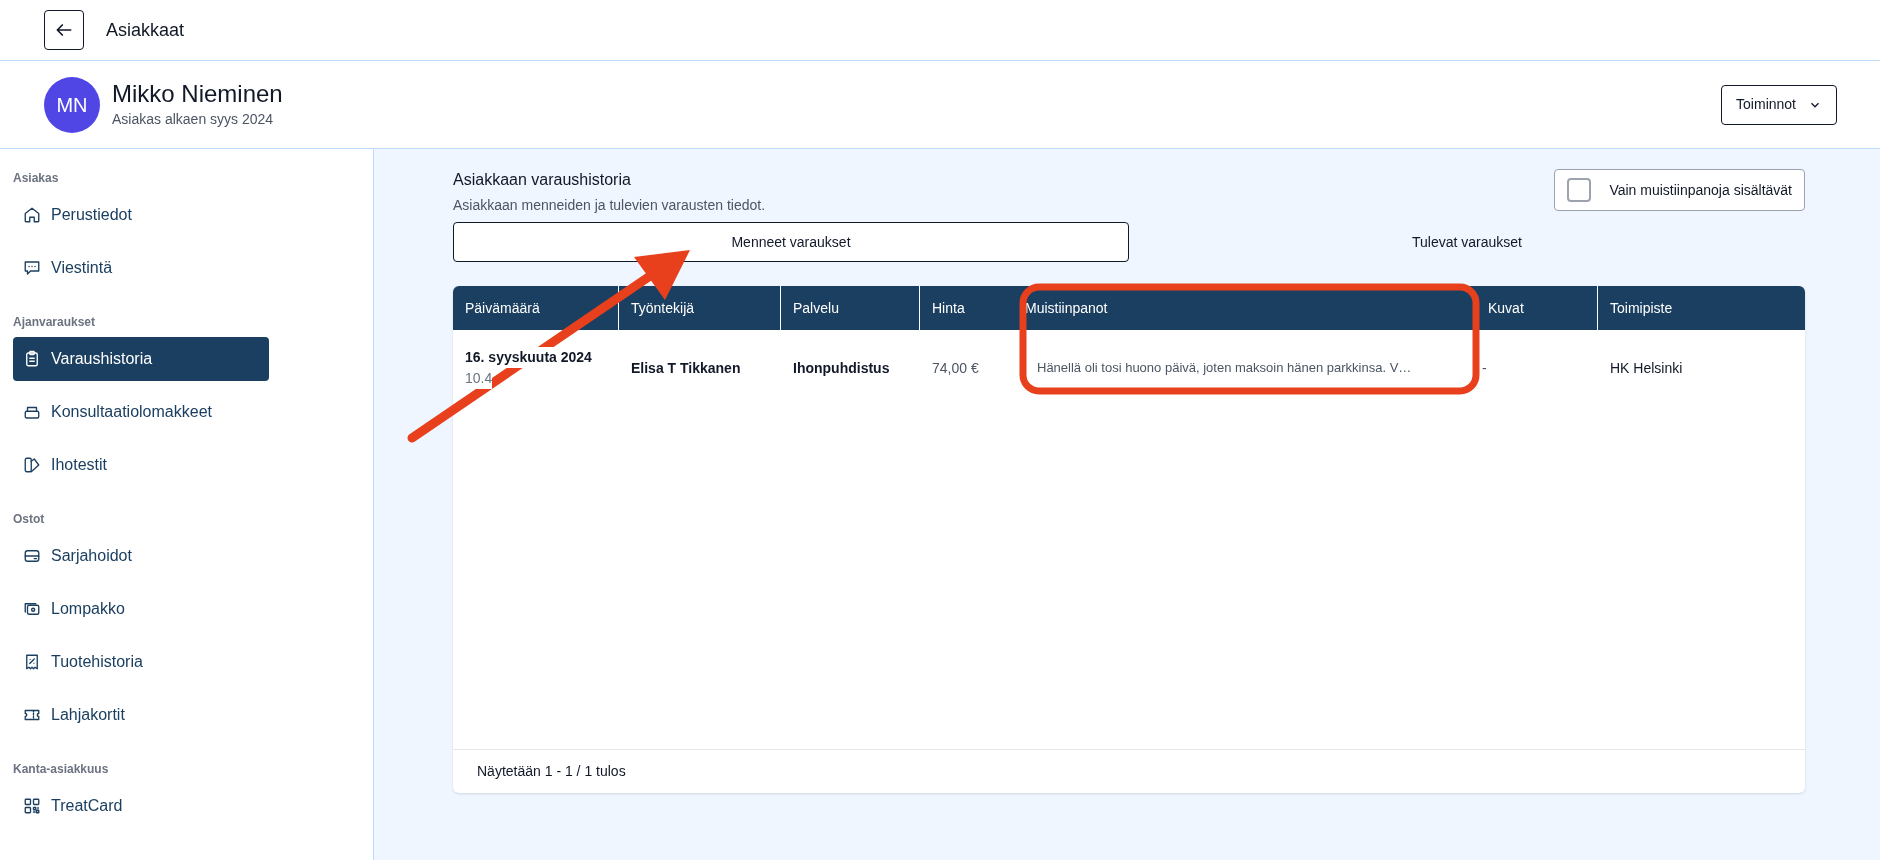  I want to click on page-title: Asiakkaat, so click(145, 30).